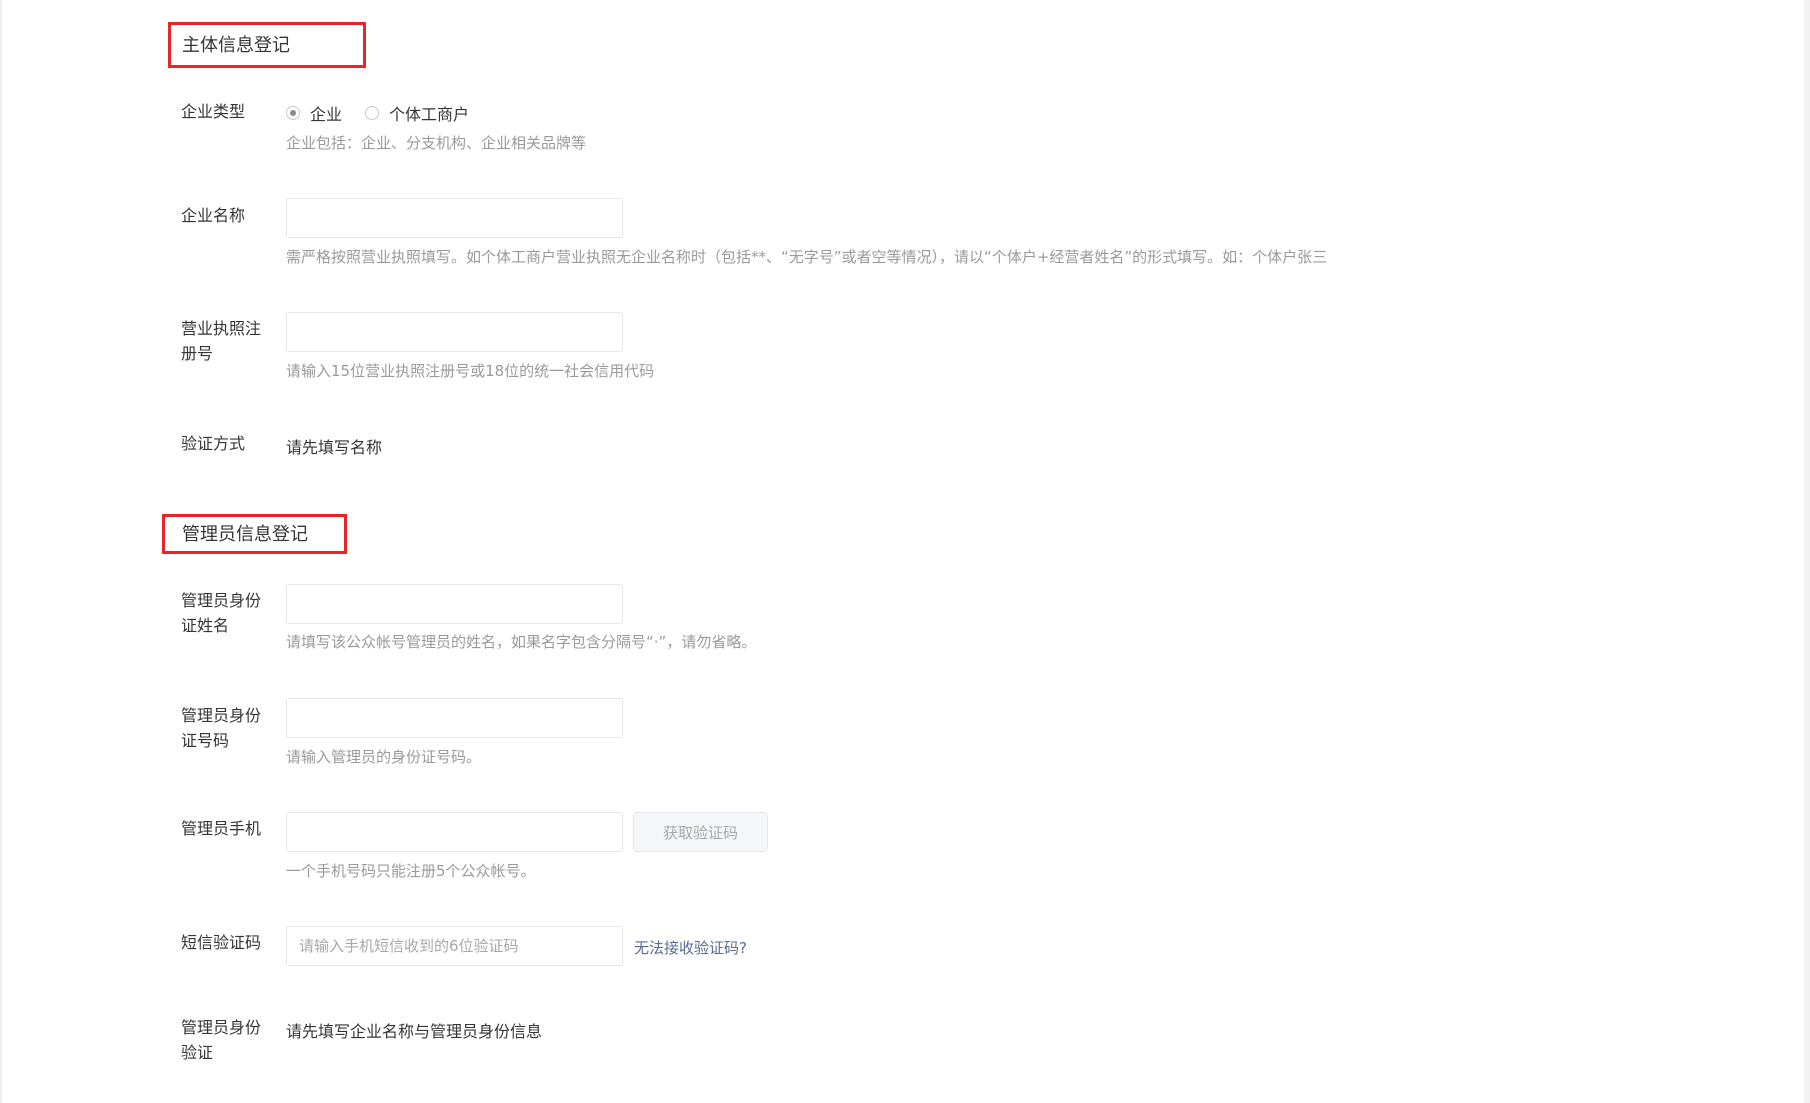 This screenshot has width=1810, height=1103. I want to click on license-number-label: 营业执照注 册号, so click(221, 341).